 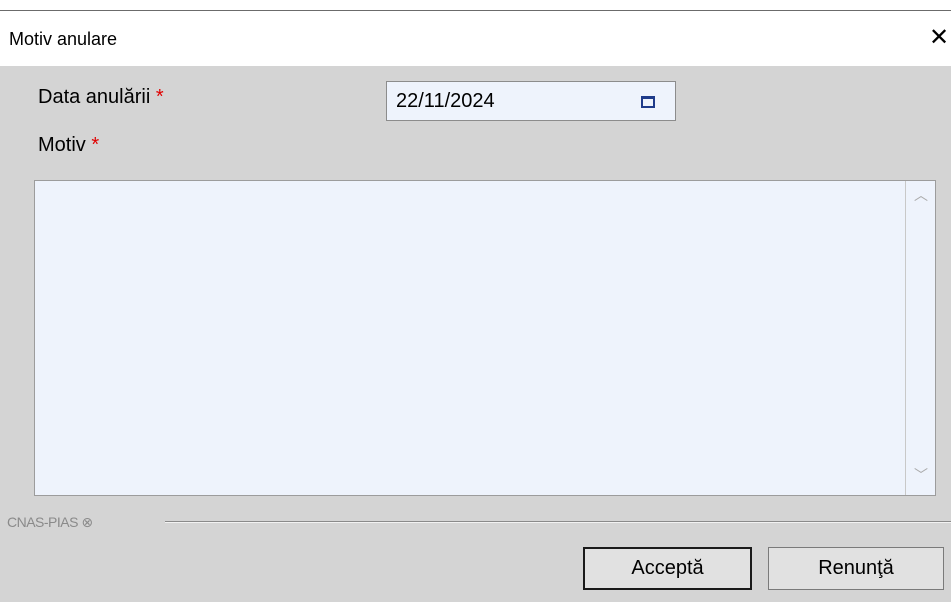 I want to click on brand-label: CNAS-PIAS ⊗, so click(x=50, y=522).